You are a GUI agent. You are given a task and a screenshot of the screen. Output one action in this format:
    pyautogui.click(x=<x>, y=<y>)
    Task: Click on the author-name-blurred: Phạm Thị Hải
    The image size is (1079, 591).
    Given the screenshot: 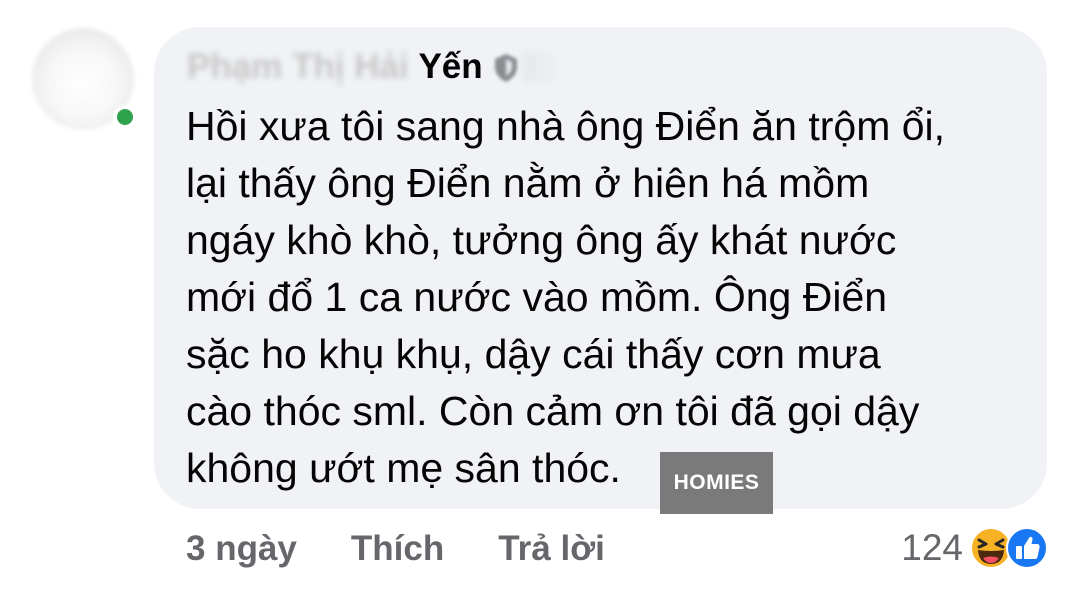 What is the action you would take?
    pyautogui.click(x=298, y=66)
    